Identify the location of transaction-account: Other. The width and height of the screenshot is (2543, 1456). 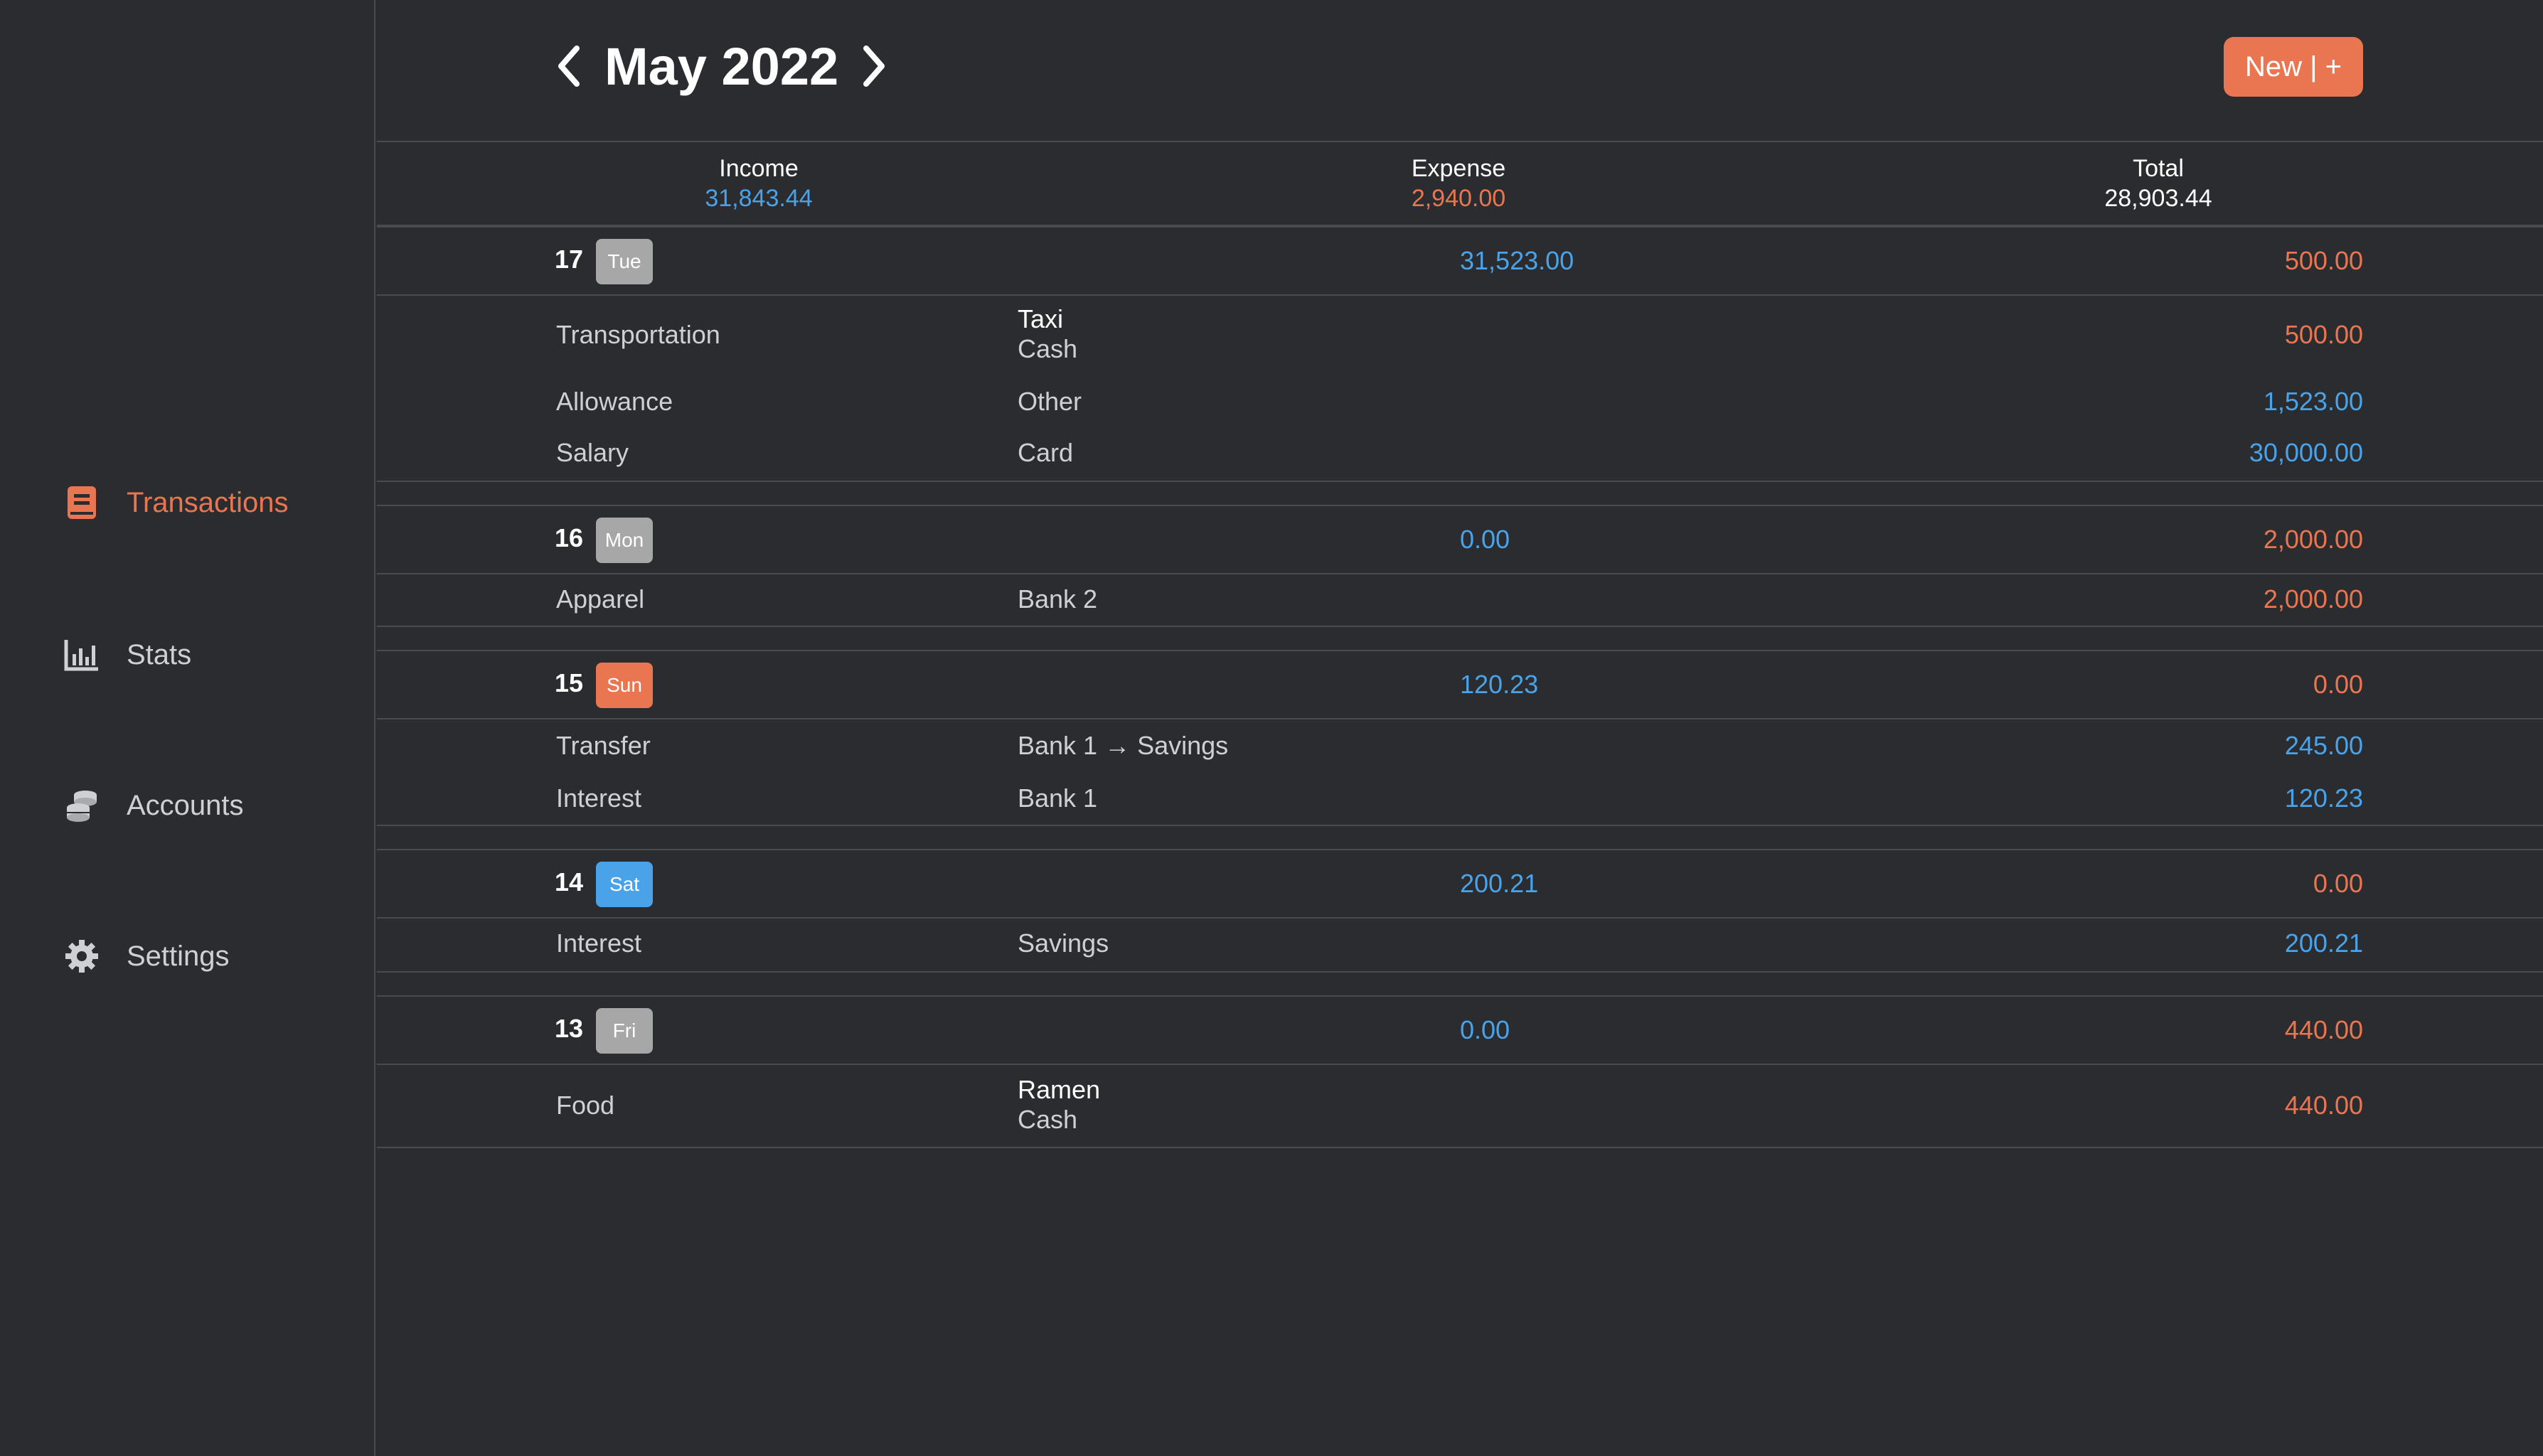
(1050, 401).